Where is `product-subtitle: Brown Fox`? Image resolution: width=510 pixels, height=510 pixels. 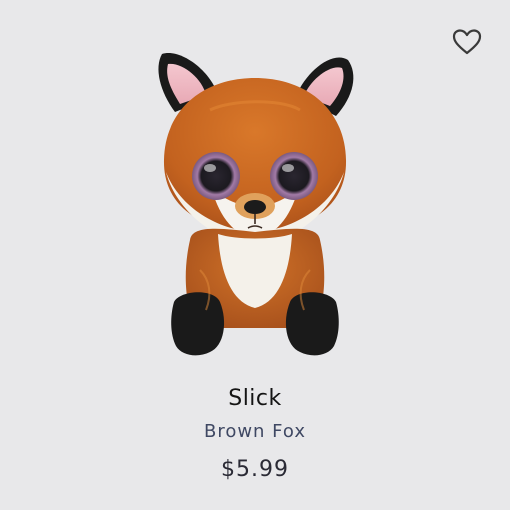 product-subtitle: Brown Fox is located at coordinates (255, 431).